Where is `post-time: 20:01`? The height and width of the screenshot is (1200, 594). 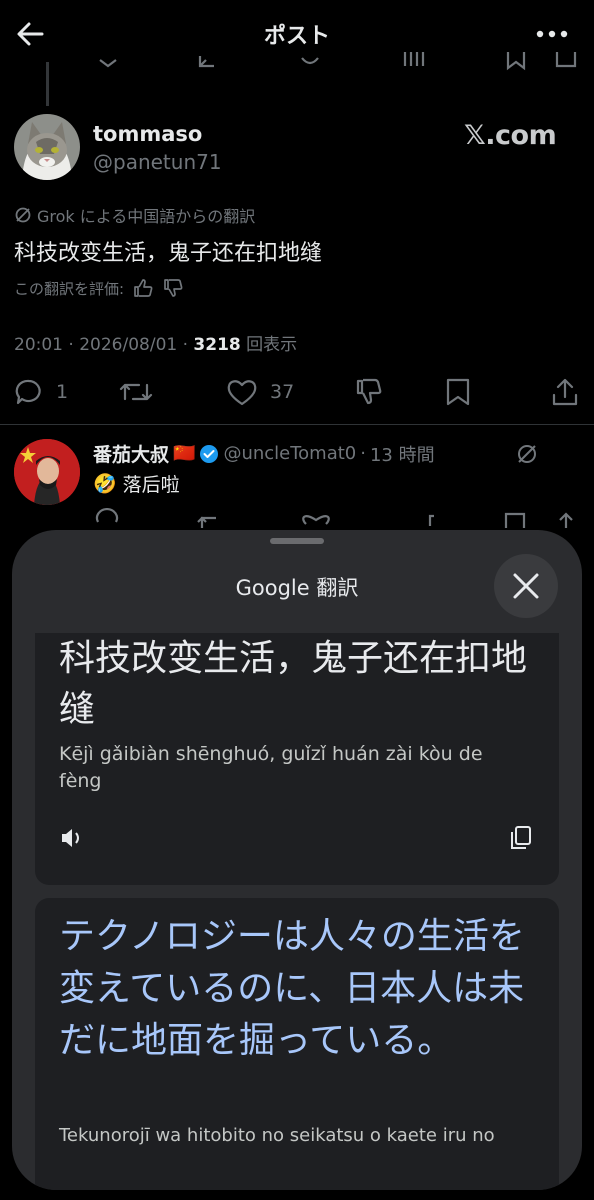 post-time: 20:01 is located at coordinates (38, 345).